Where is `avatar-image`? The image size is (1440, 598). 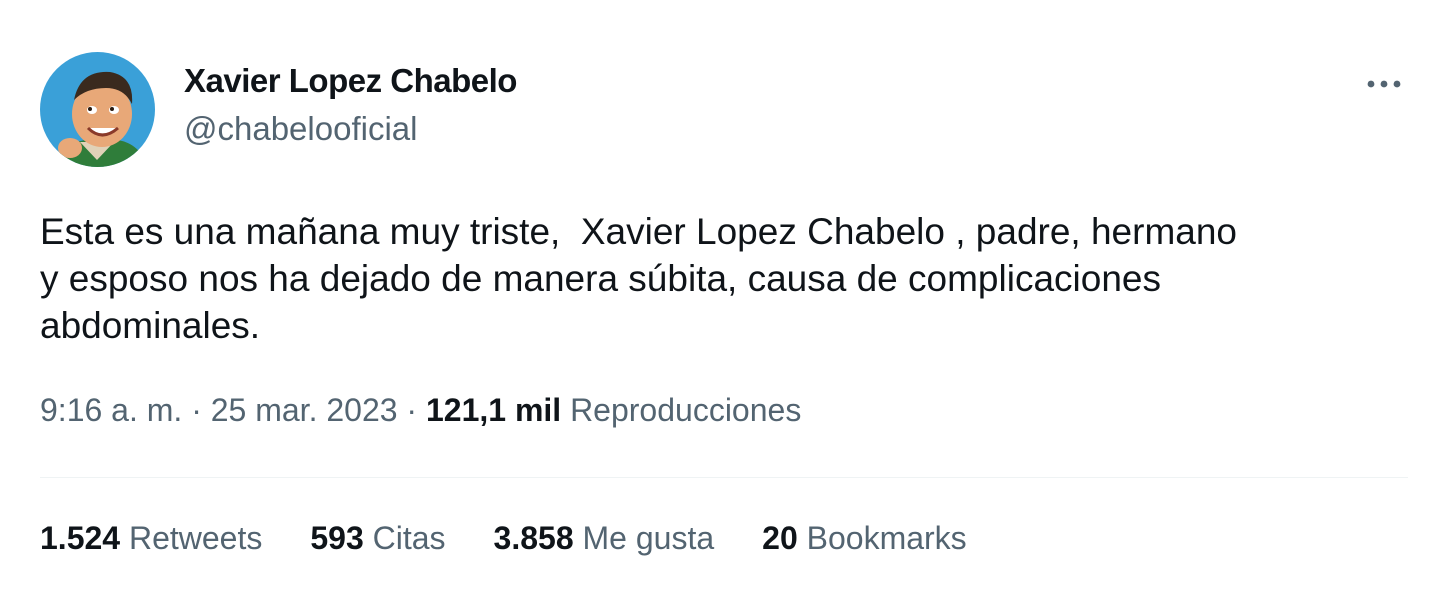 avatar-image is located at coordinates (97, 109).